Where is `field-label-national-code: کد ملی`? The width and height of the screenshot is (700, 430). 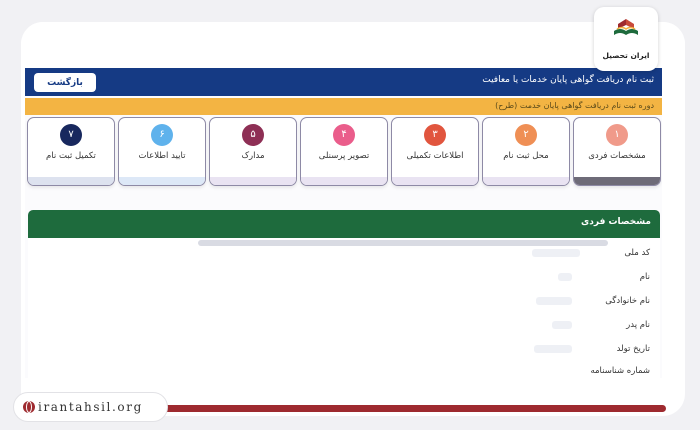 field-label-national-code: کد ملی is located at coordinates (637, 253).